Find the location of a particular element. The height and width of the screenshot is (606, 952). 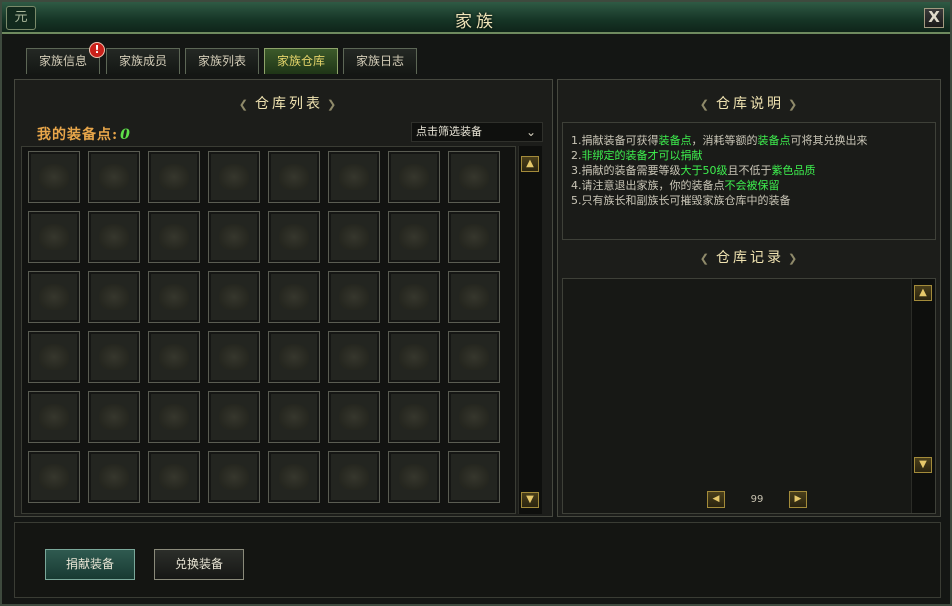

highlight-text: 大于50级 is located at coordinates (704, 170).